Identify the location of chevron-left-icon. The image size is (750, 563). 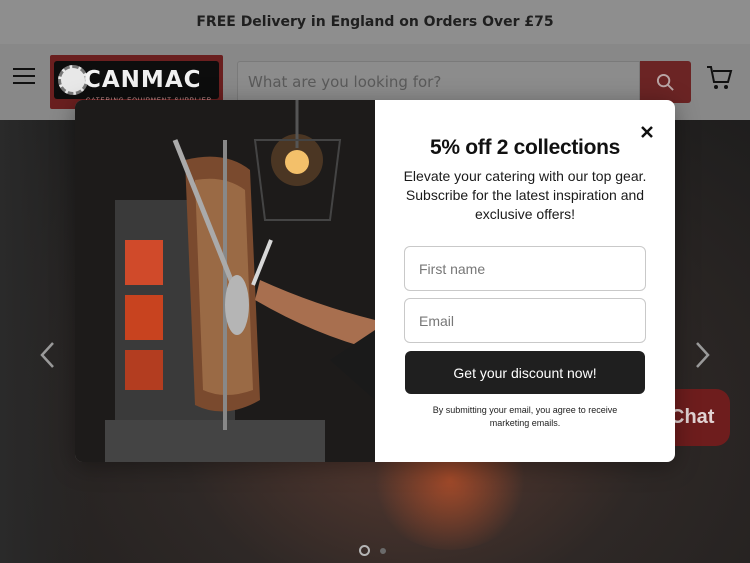
(47, 355).